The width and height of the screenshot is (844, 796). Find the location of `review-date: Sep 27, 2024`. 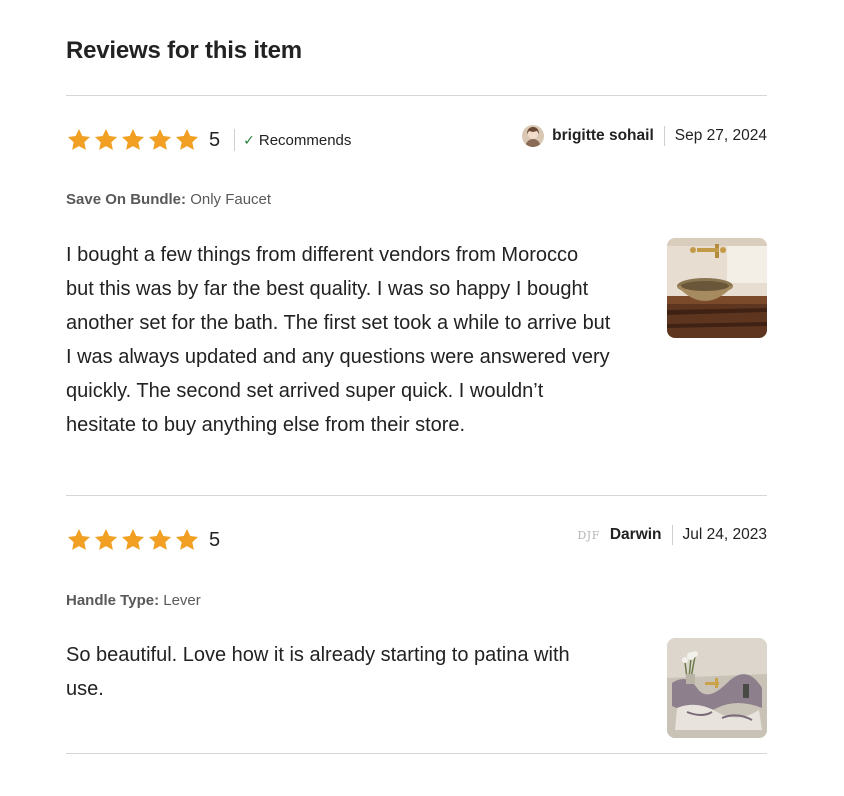

review-date: Sep 27, 2024 is located at coordinates (720, 135).